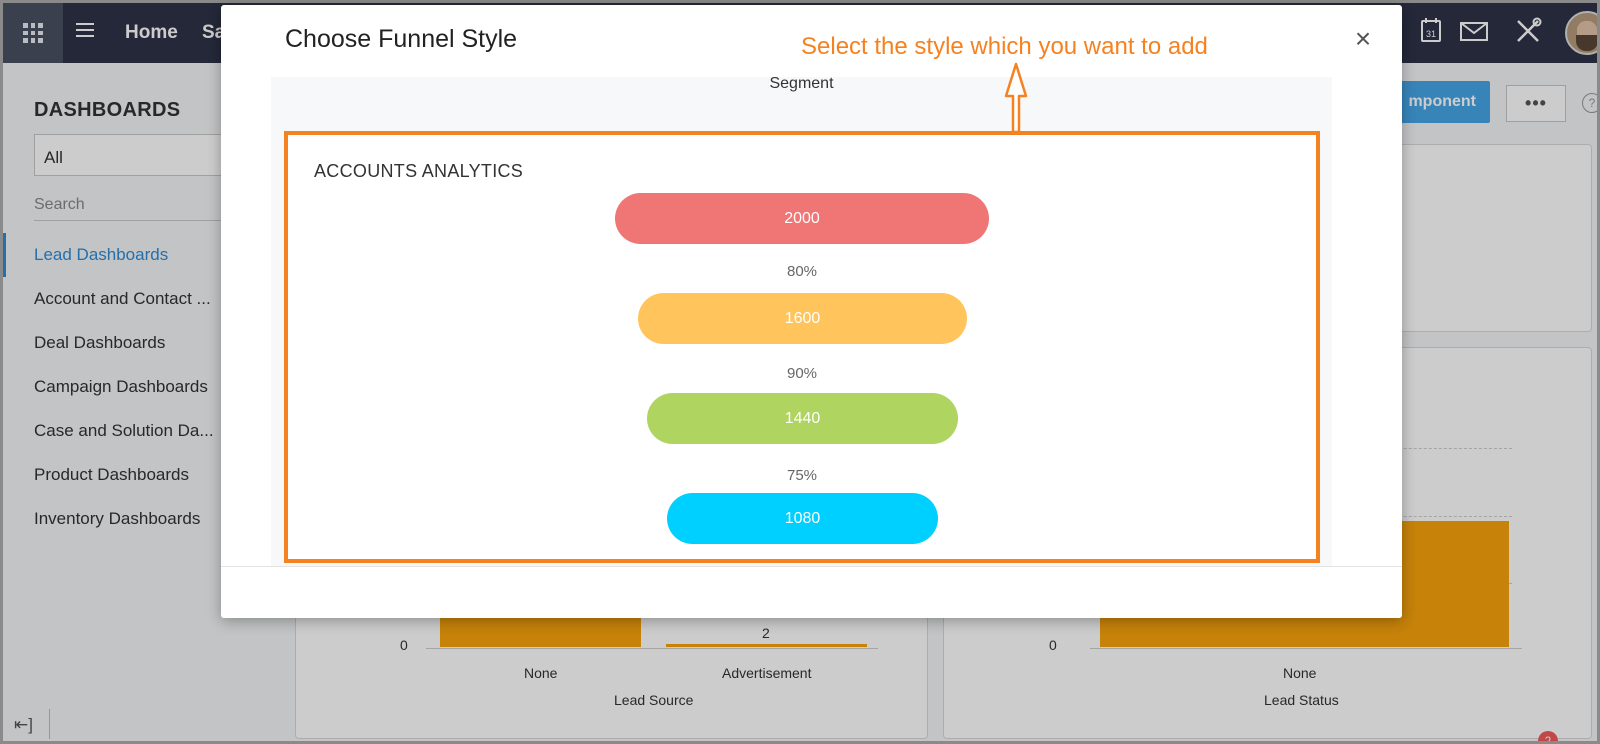 Image resolution: width=1600 pixels, height=744 pixels. What do you see at coordinates (1363, 39) in the screenshot?
I see `close-icon: ×` at bounding box center [1363, 39].